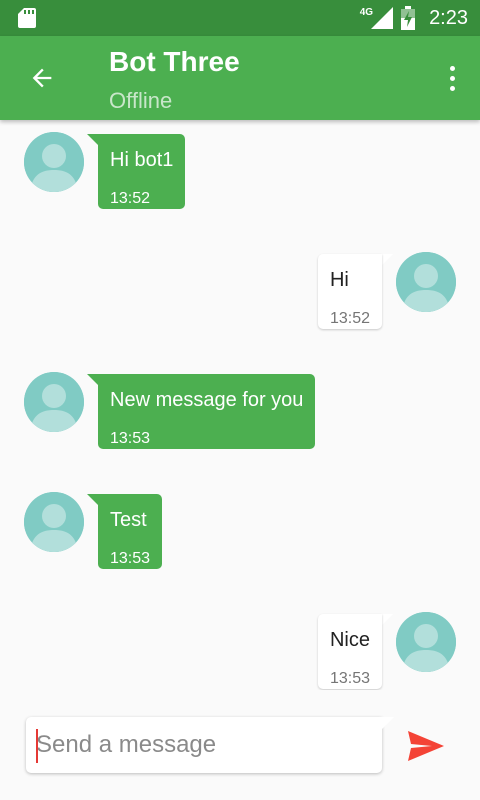 This screenshot has height=800, width=480. Describe the element at coordinates (240, 645) in the screenshot. I see `message-item: Nice 13:53` at that location.